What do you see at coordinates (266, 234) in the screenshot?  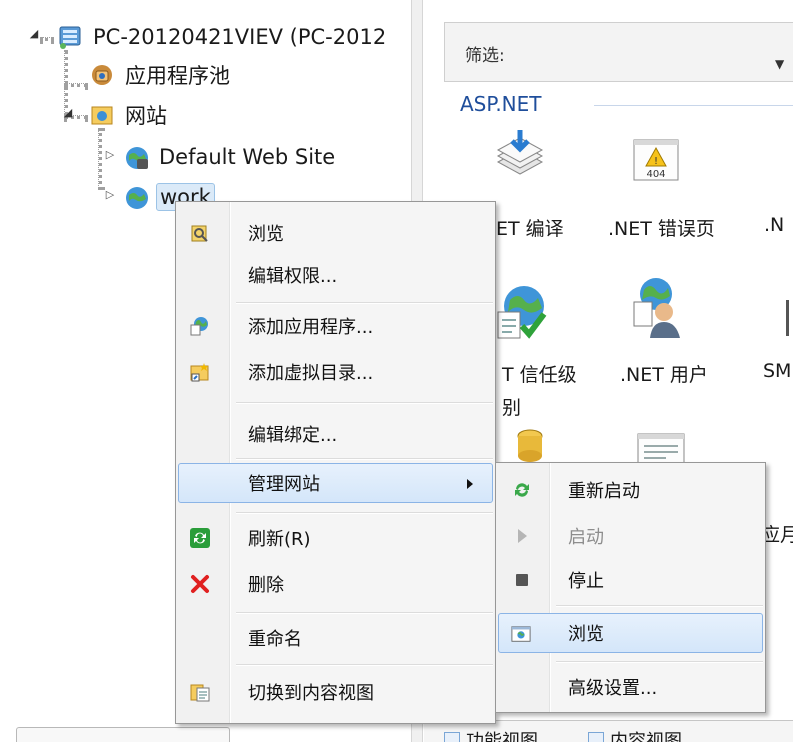 I see `menu-label-browse: 浏览` at bounding box center [266, 234].